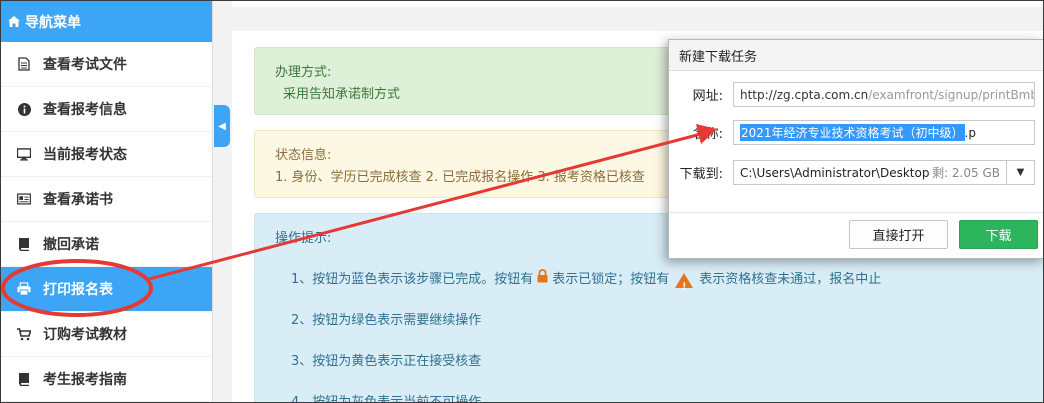 Image resolution: width=1044 pixels, height=403 pixels. Describe the element at coordinates (898, 234) in the screenshot. I see `open-directly-button: 直接打开` at that location.